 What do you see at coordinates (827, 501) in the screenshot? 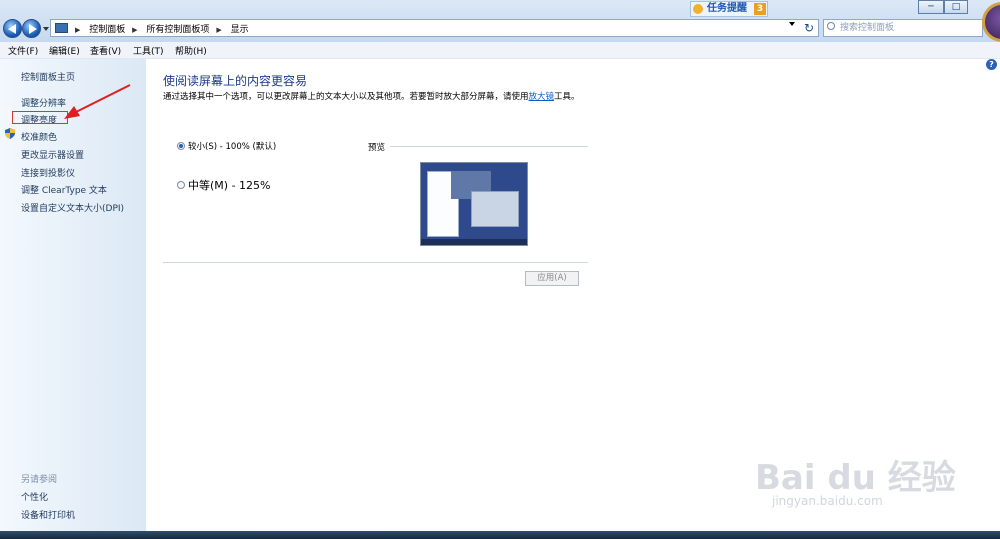
I see `watermark-url: jingyan.baidu.com` at bounding box center [827, 501].